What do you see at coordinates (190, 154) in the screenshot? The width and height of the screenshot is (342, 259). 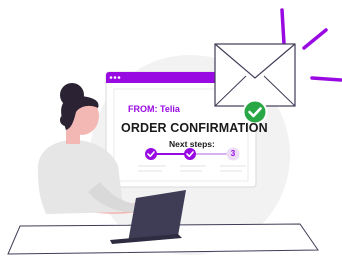 I see `step-2-done` at bounding box center [190, 154].